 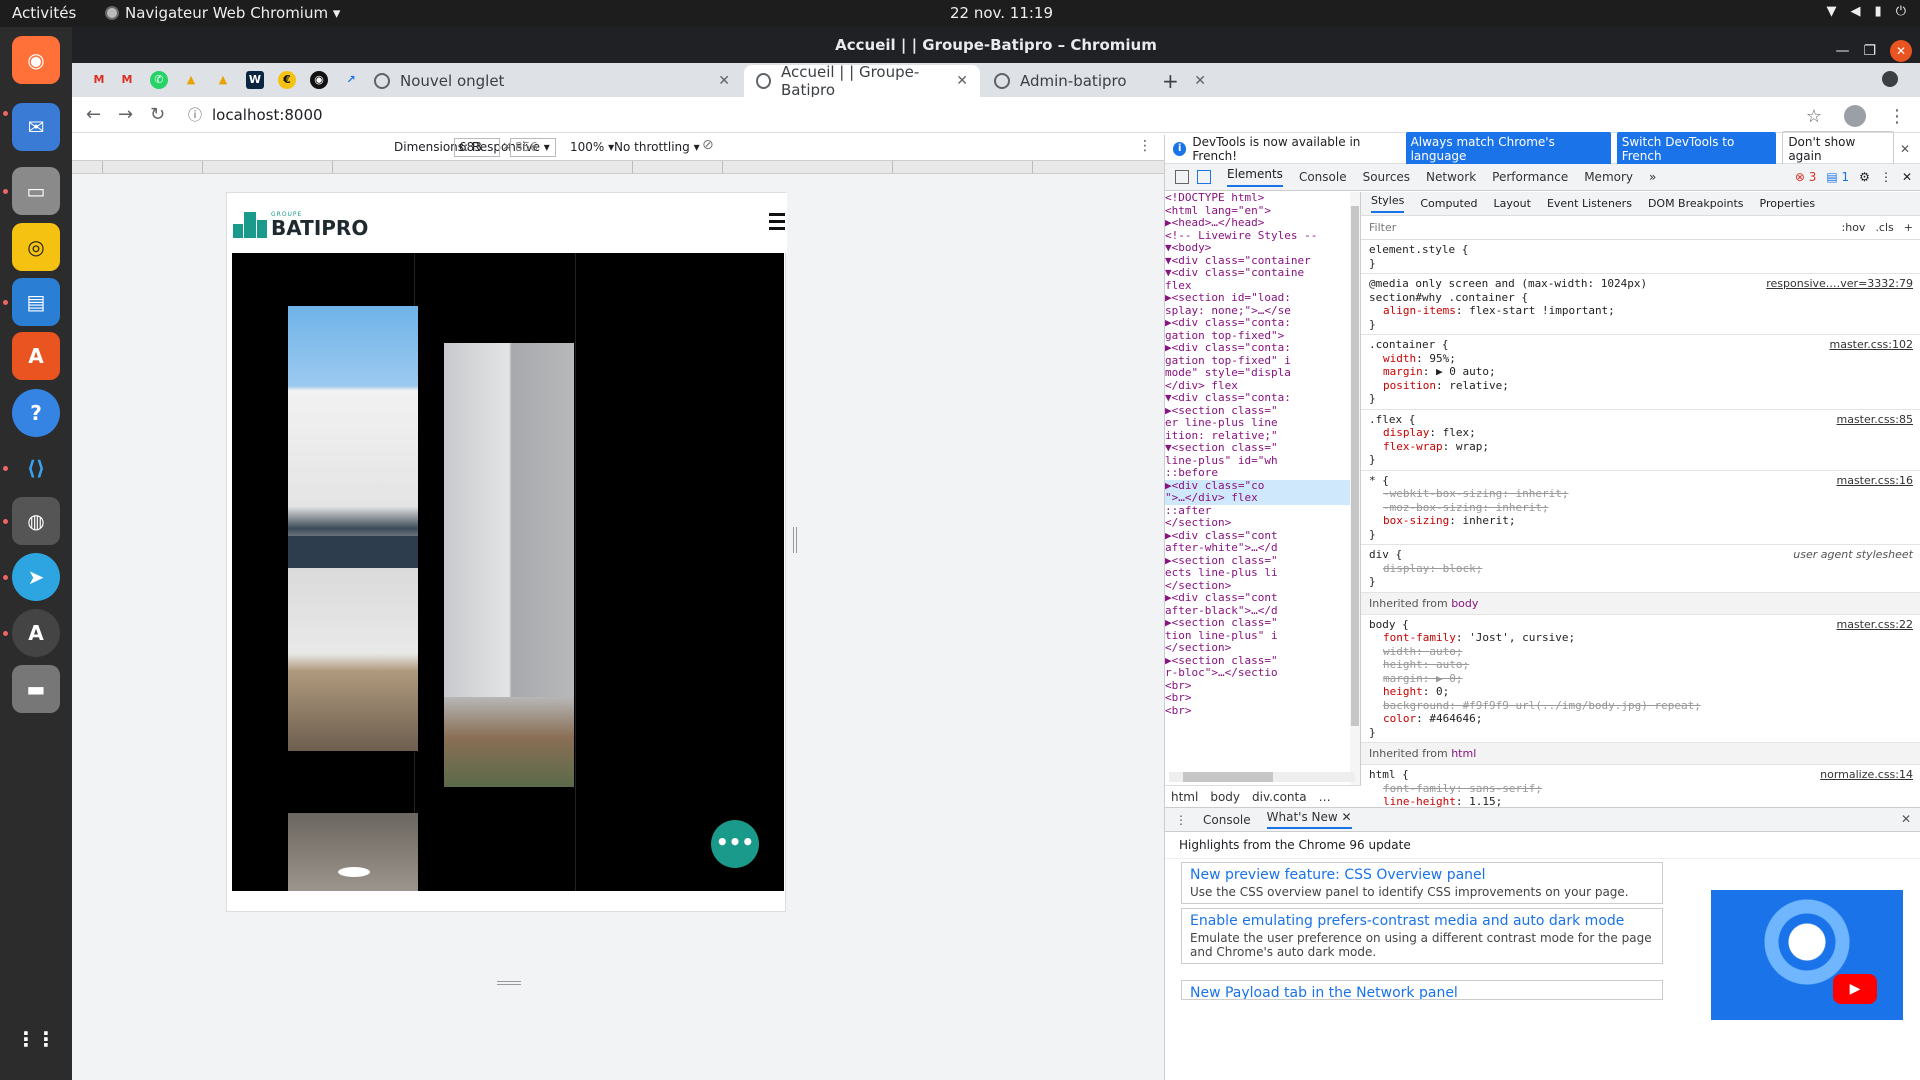 I want to click on dom-node-line: r-bloc">…</sectio, so click(x=1262, y=673).